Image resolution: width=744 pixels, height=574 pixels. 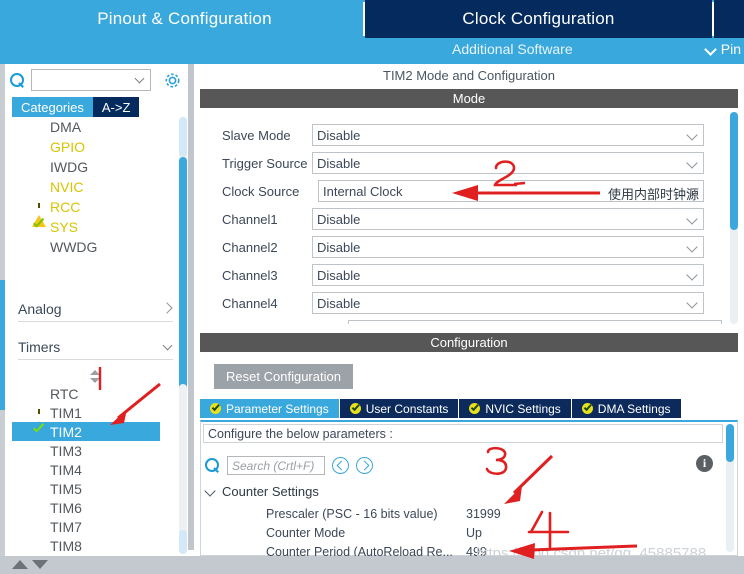 I want to click on peripheral-label: IWDG, so click(x=69, y=167).